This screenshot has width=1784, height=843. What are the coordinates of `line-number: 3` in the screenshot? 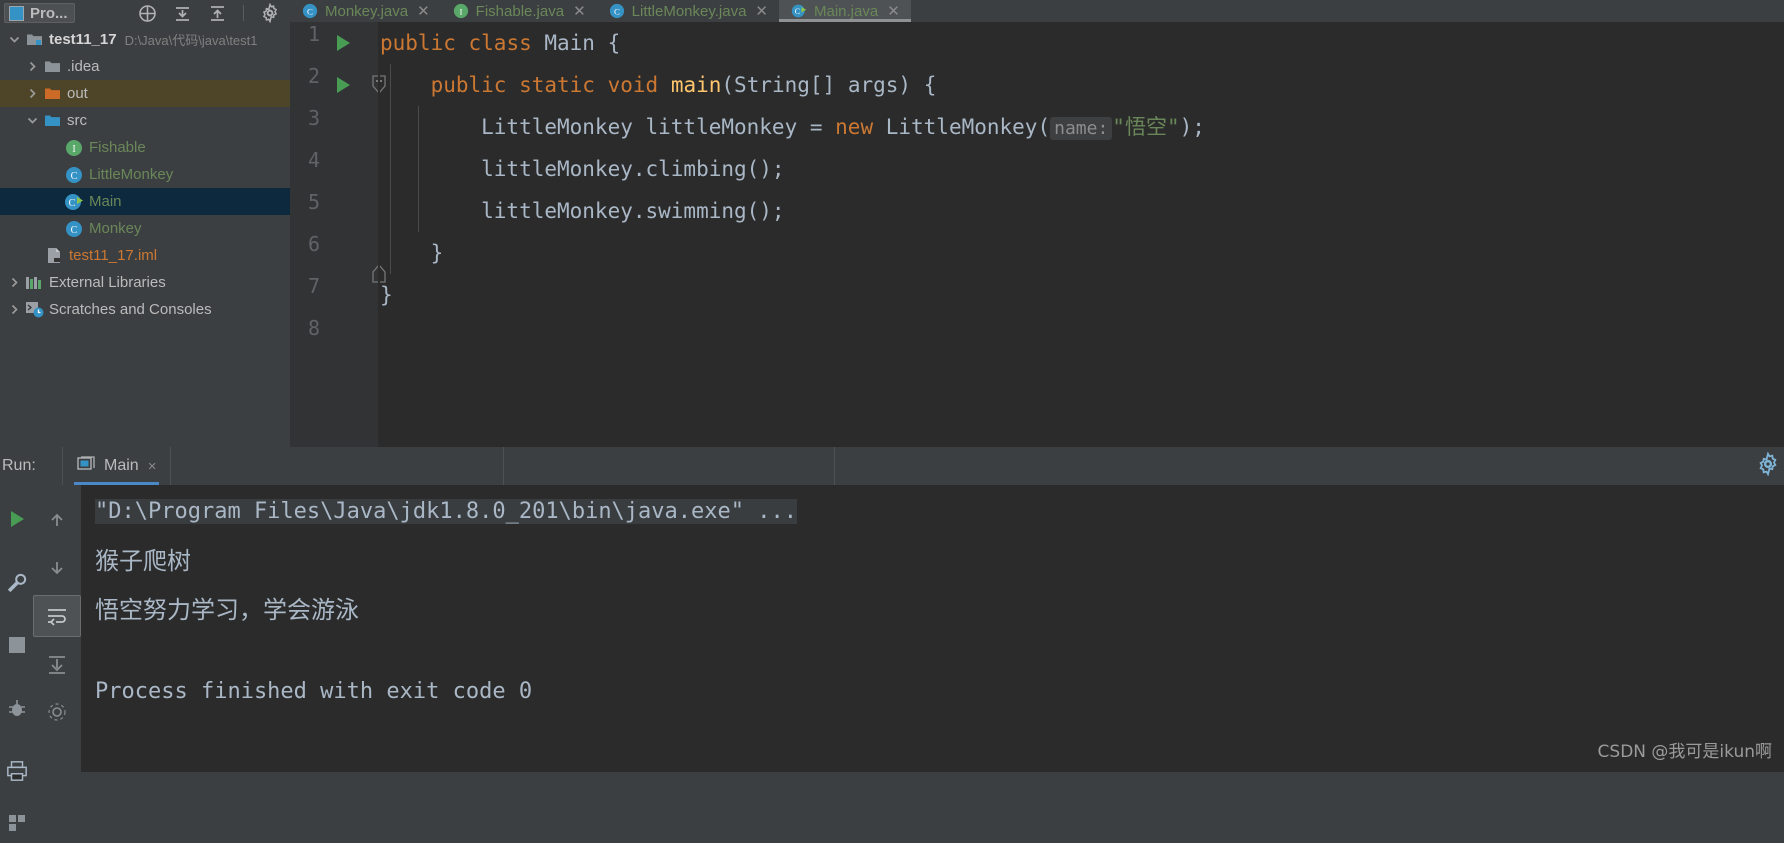 It's located at (313, 118).